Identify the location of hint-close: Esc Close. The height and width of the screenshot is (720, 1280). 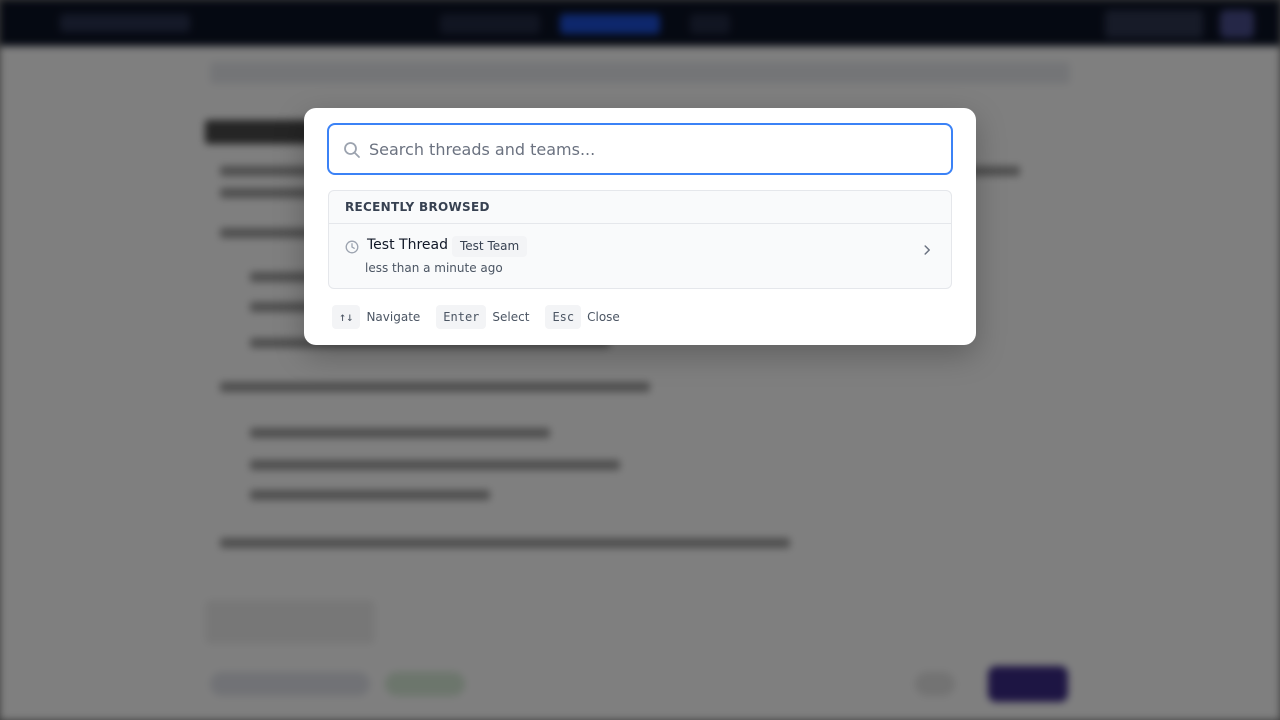
(582, 317).